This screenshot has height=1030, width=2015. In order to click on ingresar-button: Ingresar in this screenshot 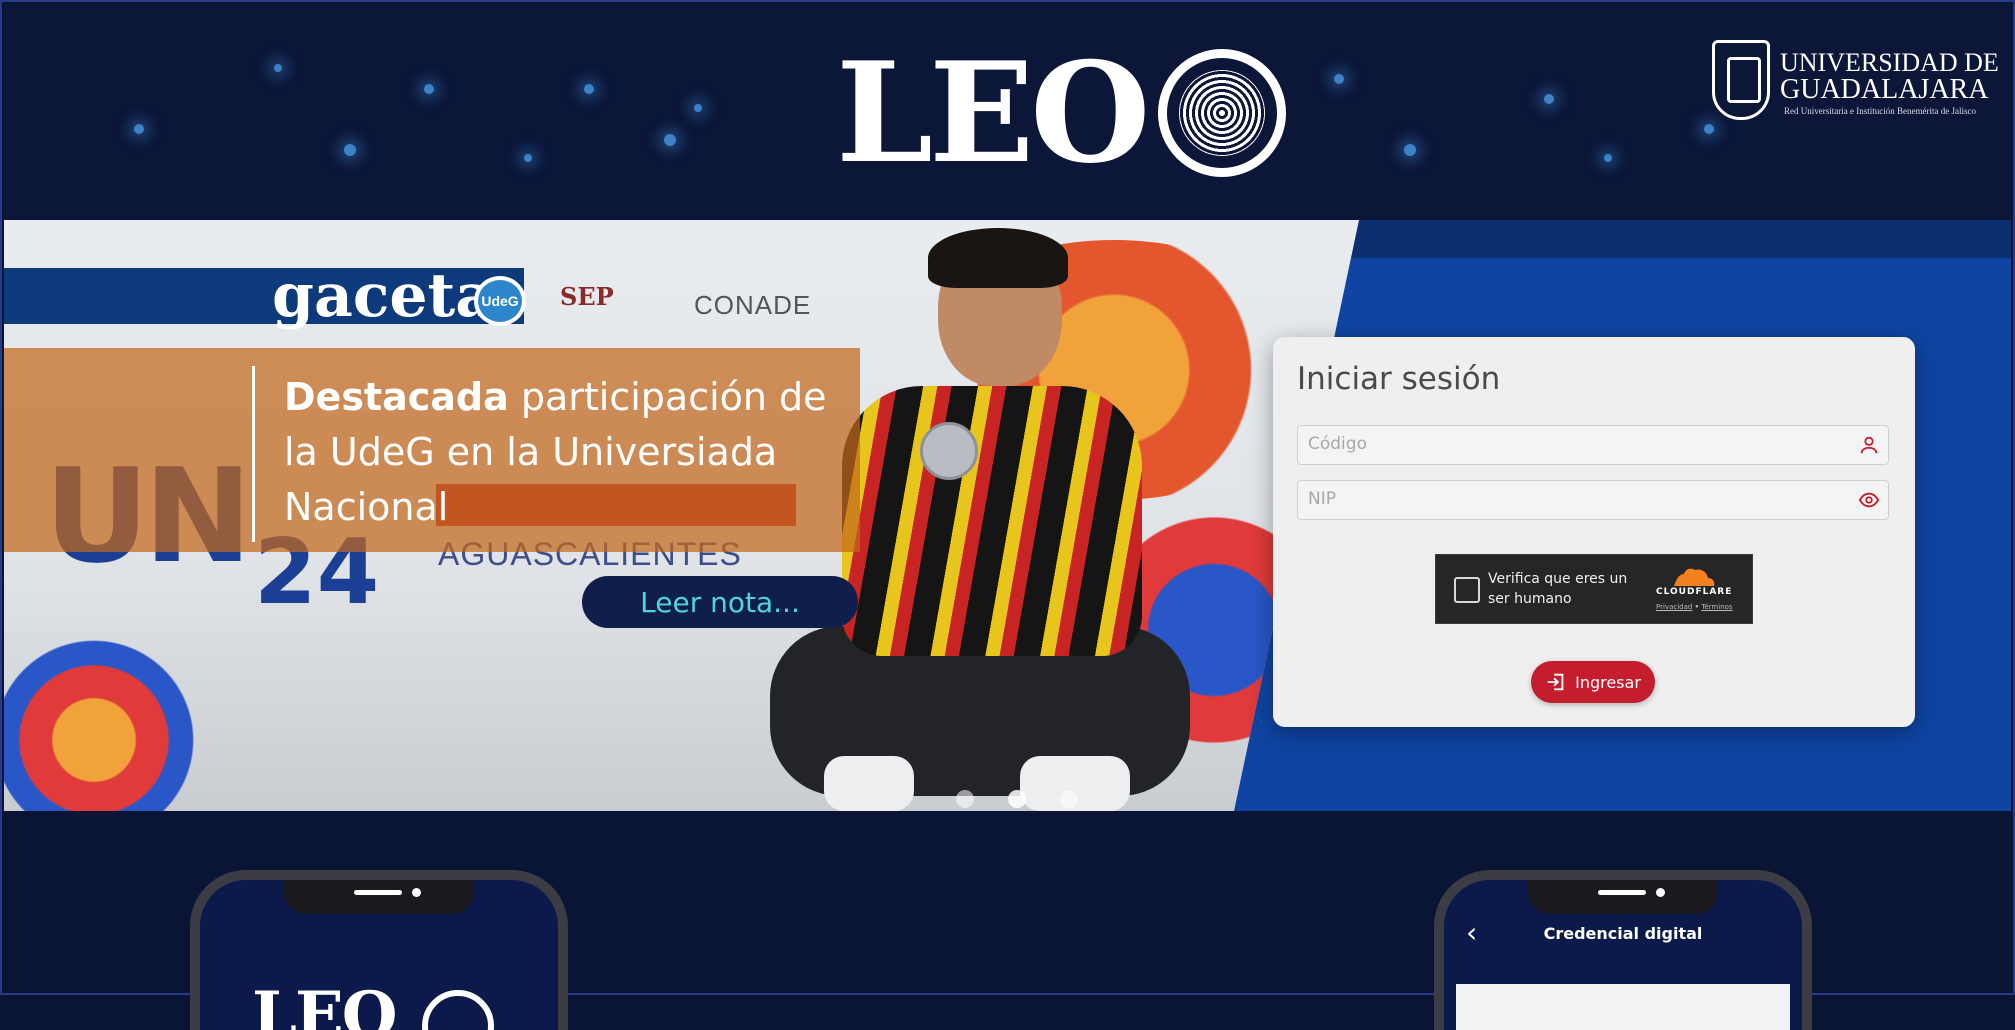, I will do `click(1593, 682)`.